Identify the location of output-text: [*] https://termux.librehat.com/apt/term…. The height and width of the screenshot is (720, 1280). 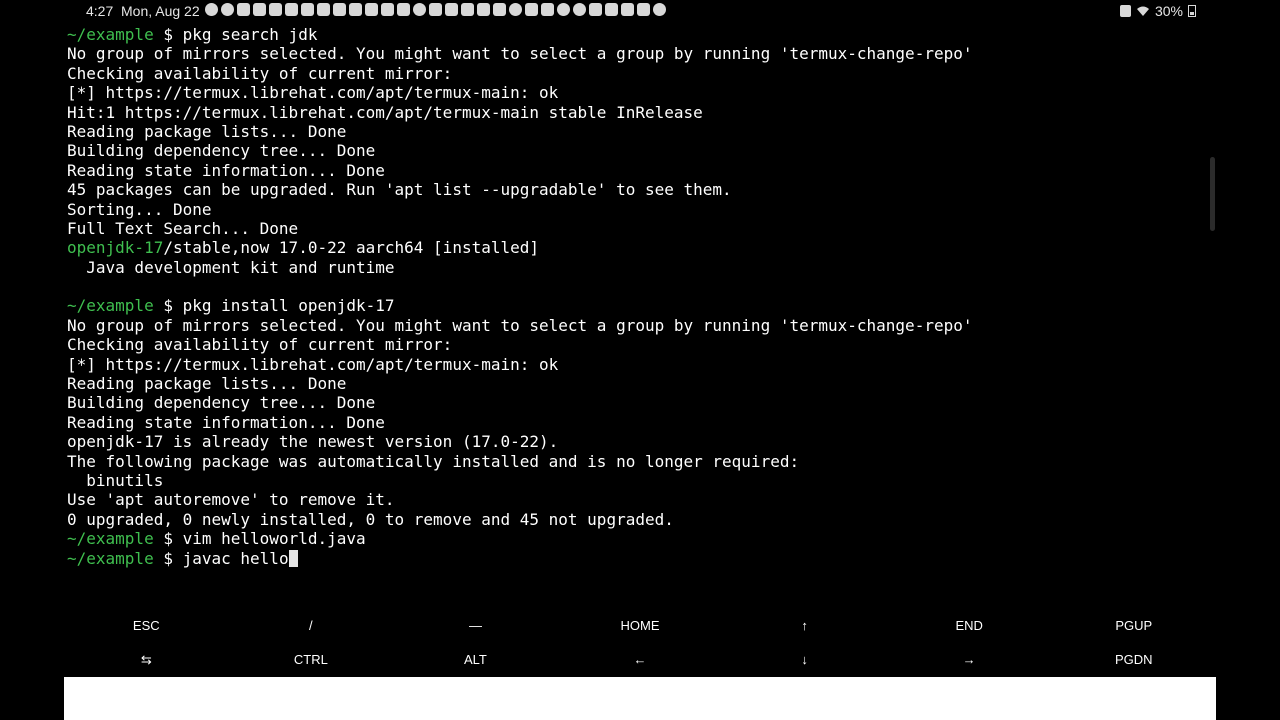
(313, 93).